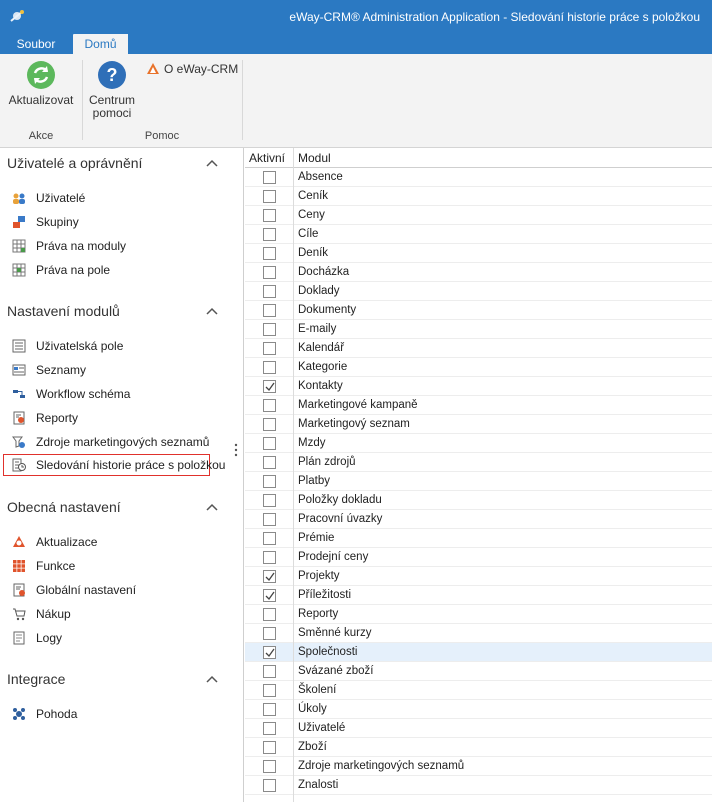 This screenshot has height=802, width=712. What do you see at coordinates (478, 177) in the screenshot?
I see `table-row: Absence` at bounding box center [478, 177].